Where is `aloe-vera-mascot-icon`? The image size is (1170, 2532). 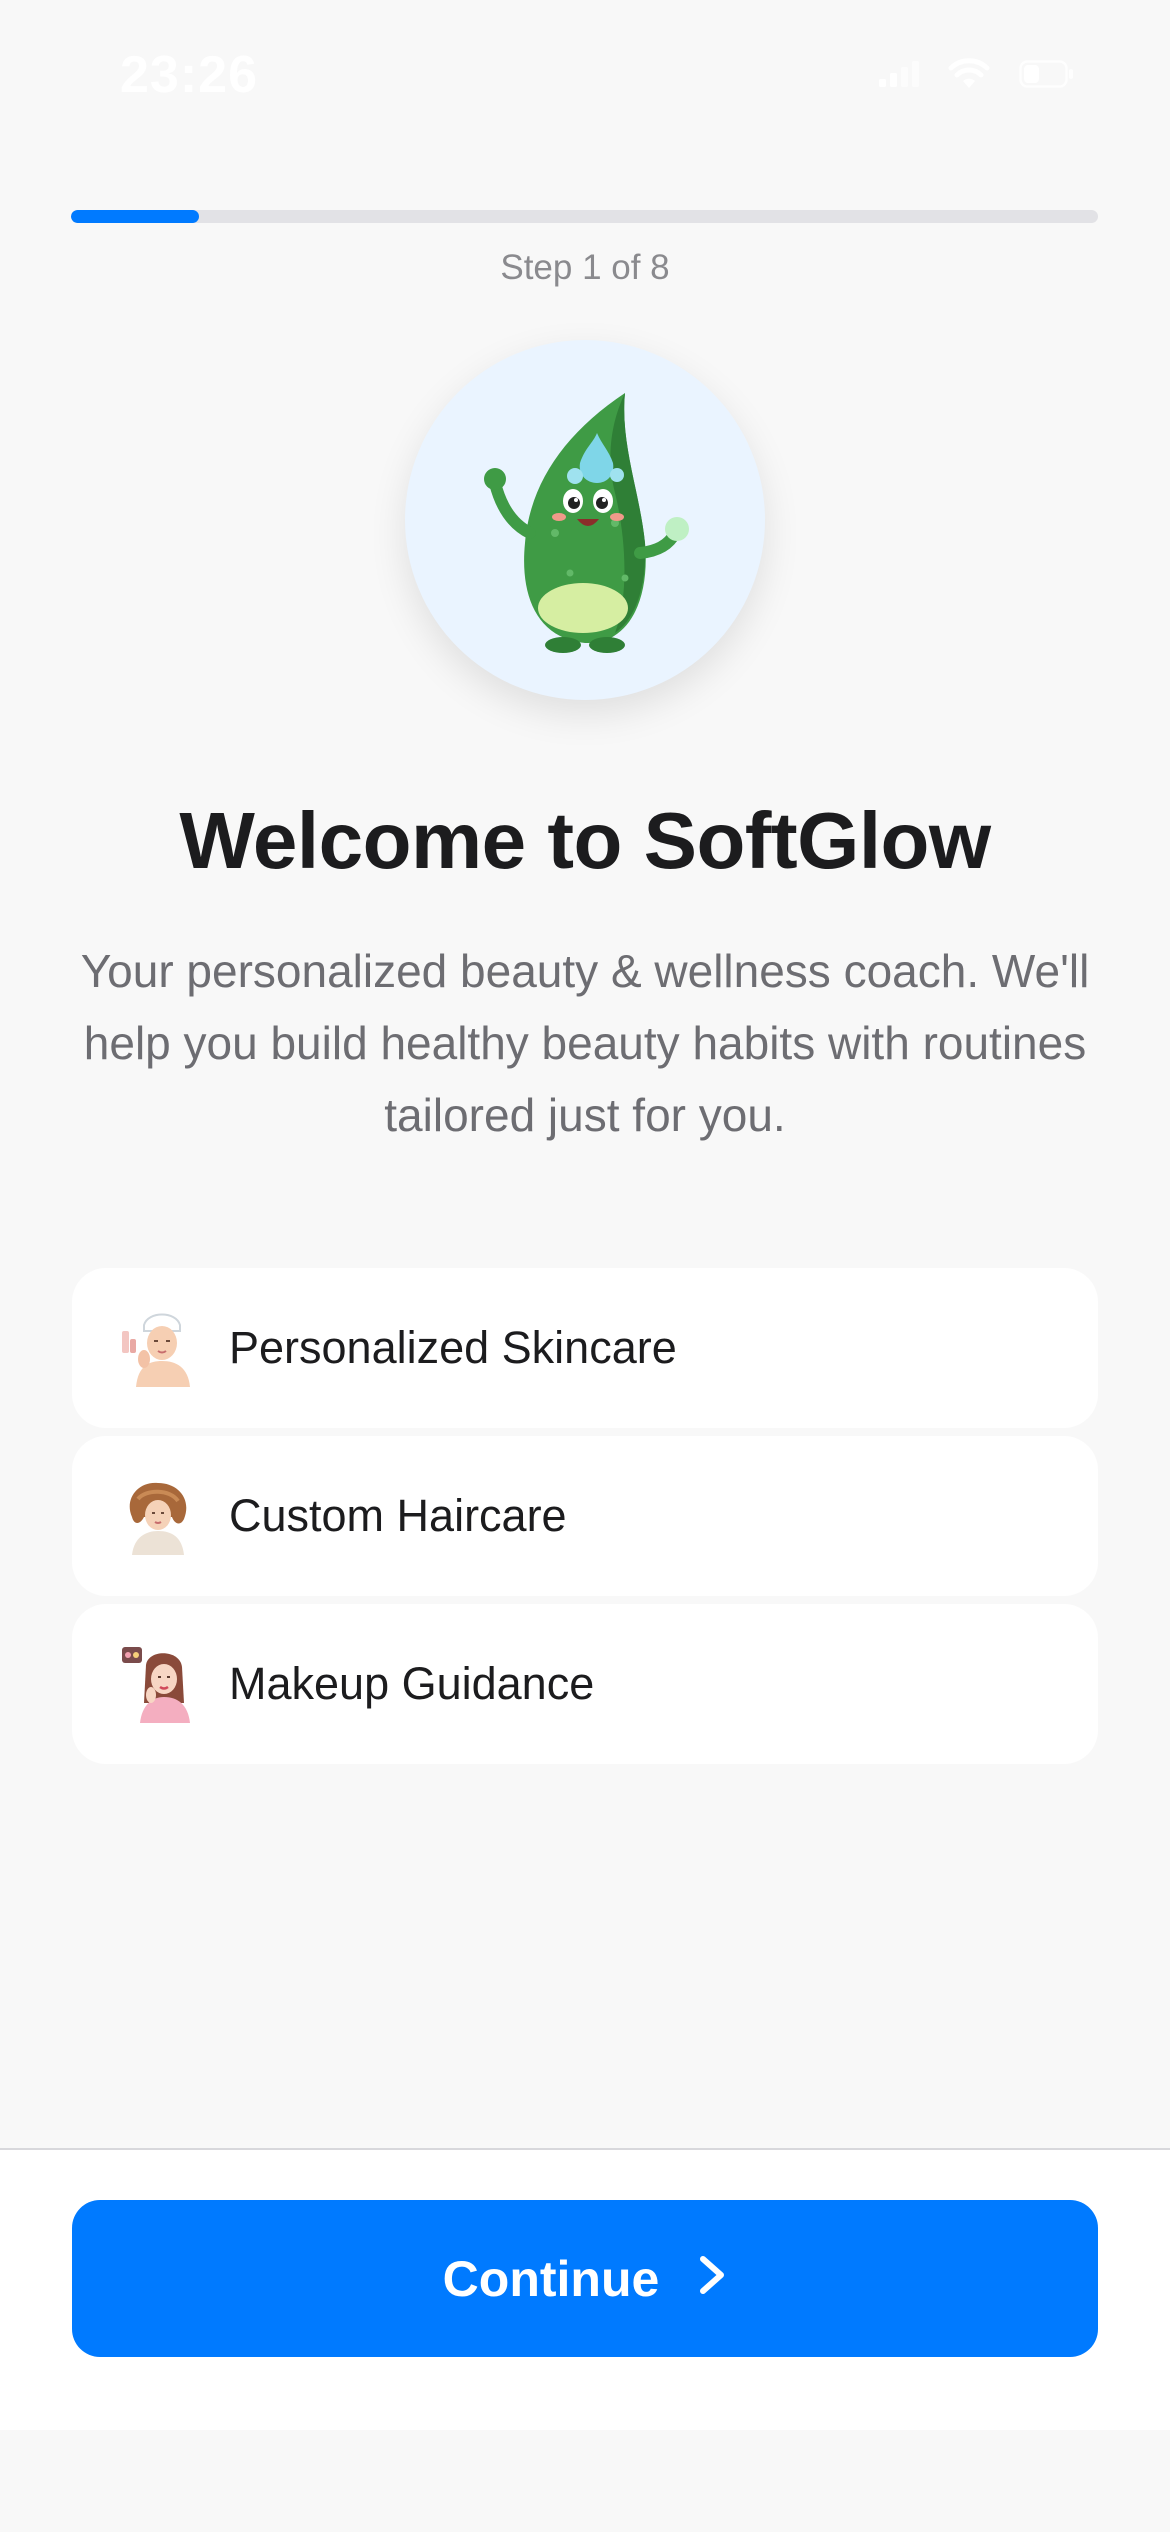
aloe-vera-mascot-icon is located at coordinates (585, 520).